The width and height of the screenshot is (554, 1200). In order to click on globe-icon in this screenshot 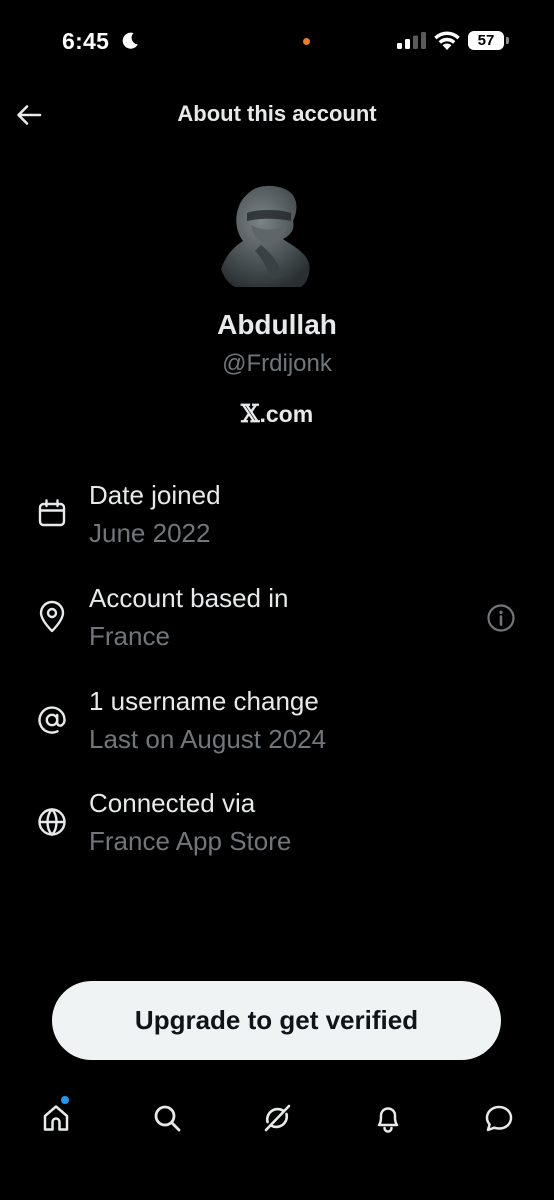, I will do `click(52, 822)`.